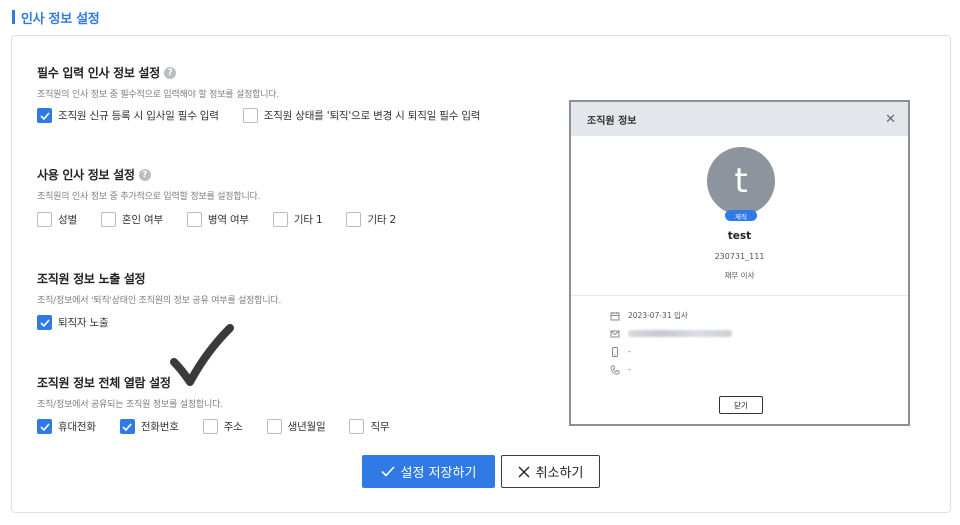  I want to click on member-role: 재무 이사, so click(739, 275).